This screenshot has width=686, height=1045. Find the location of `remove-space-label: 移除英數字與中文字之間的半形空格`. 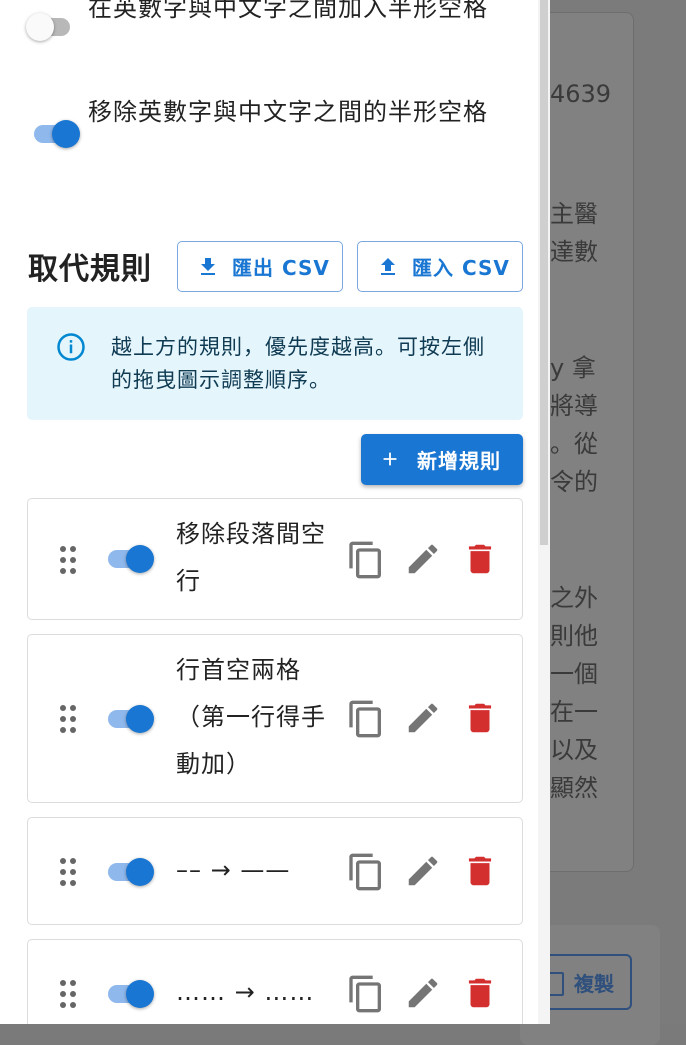

remove-space-label: 移除英數字與中文字之間的半形空格 is located at coordinates (288, 112).